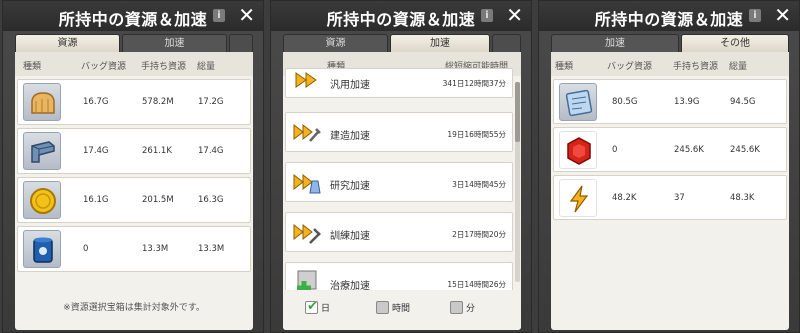 The width and height of the screenshot is (800, 333). What do you see at coordinates (679, 198) in the screenshot?
I see `hand-value: 37` at bounding box center [679, 198].